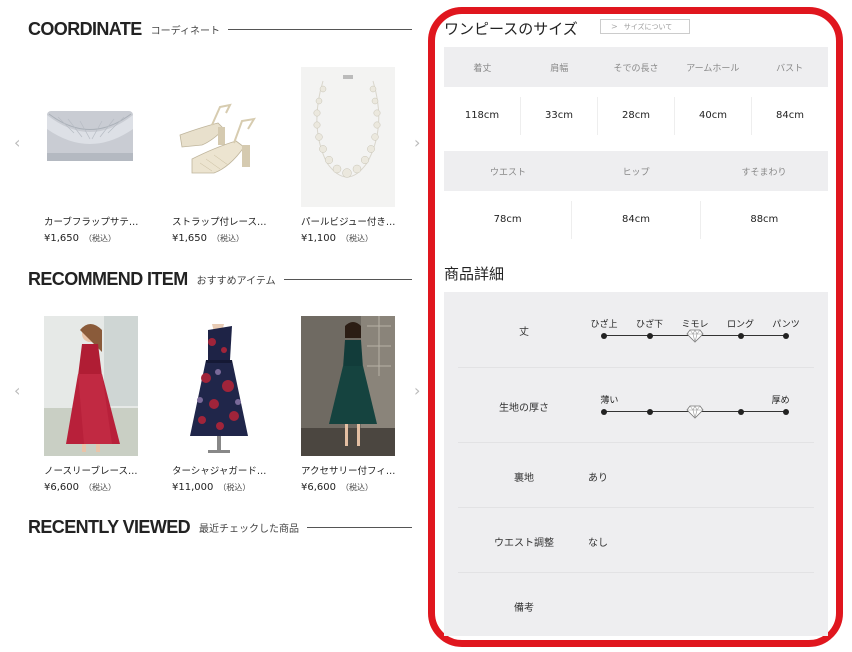 The width and height of the screenshot is (852, 652). I want to click on size-value: 78cm, so click(507, 219).